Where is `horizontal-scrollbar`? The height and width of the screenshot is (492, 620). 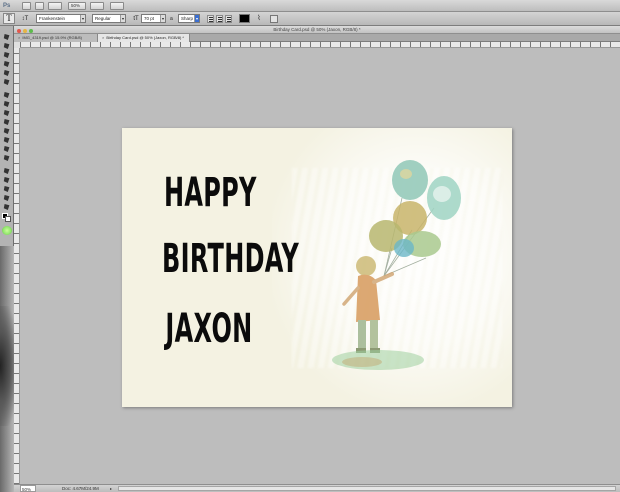 horizontal-scrollbar is located at coordinates (367, 488).